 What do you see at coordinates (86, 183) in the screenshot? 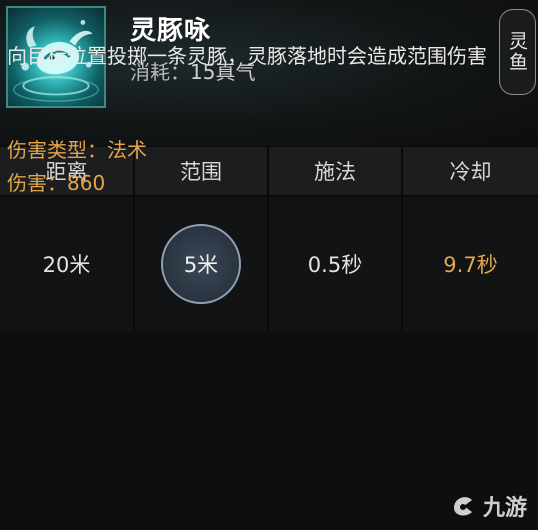
I see `damage-value-number: 860` at bounding box center [86, 183].